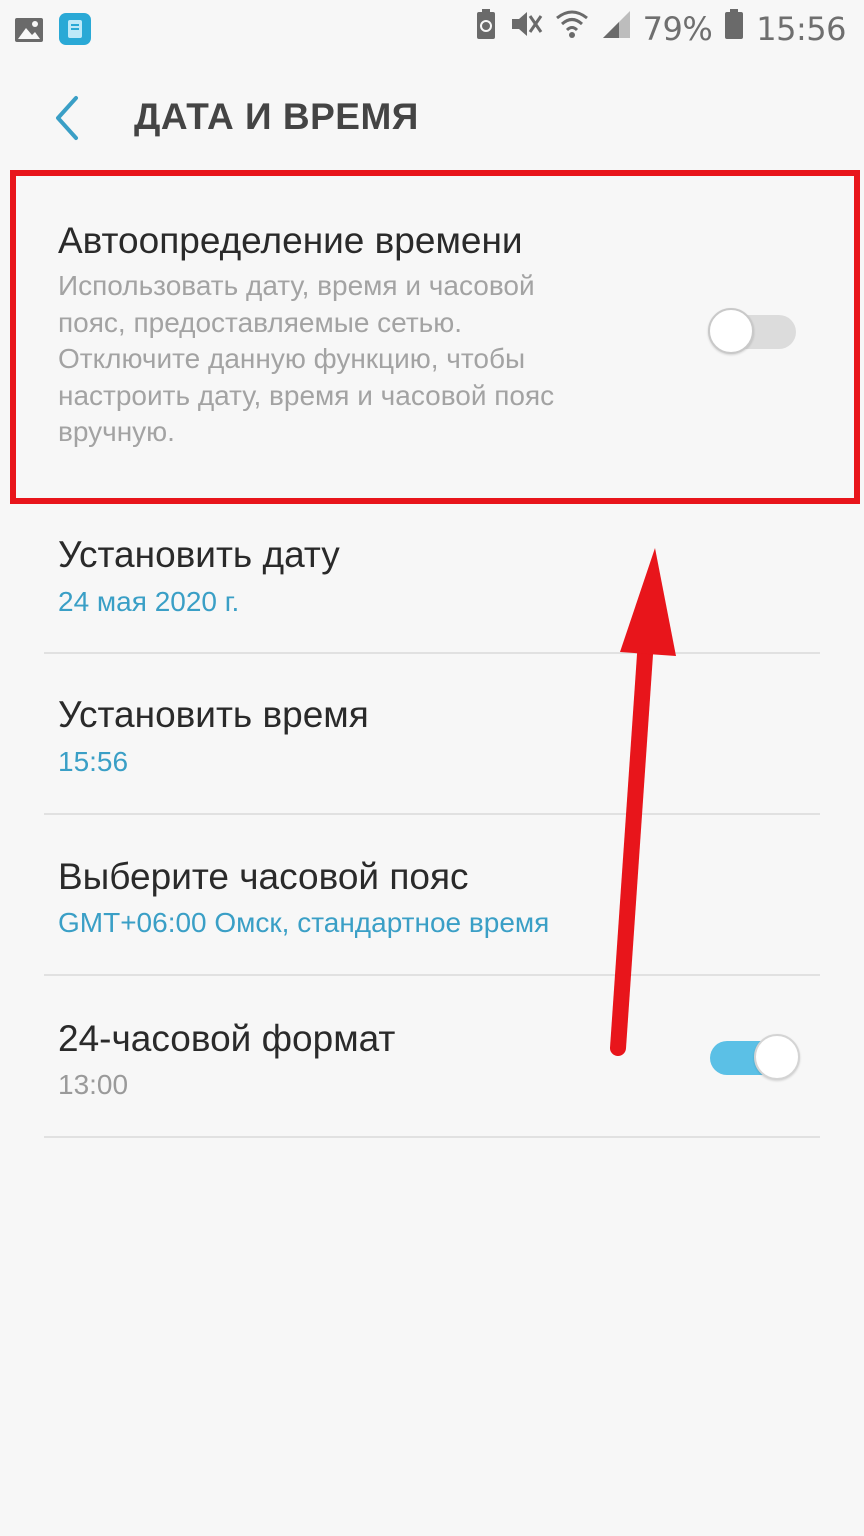 Image resolution: width=864 pixels, height=1536 pixels. Describe the element at coordinates (526, 28) in the screenshot. I see `mute-icon` at that location.